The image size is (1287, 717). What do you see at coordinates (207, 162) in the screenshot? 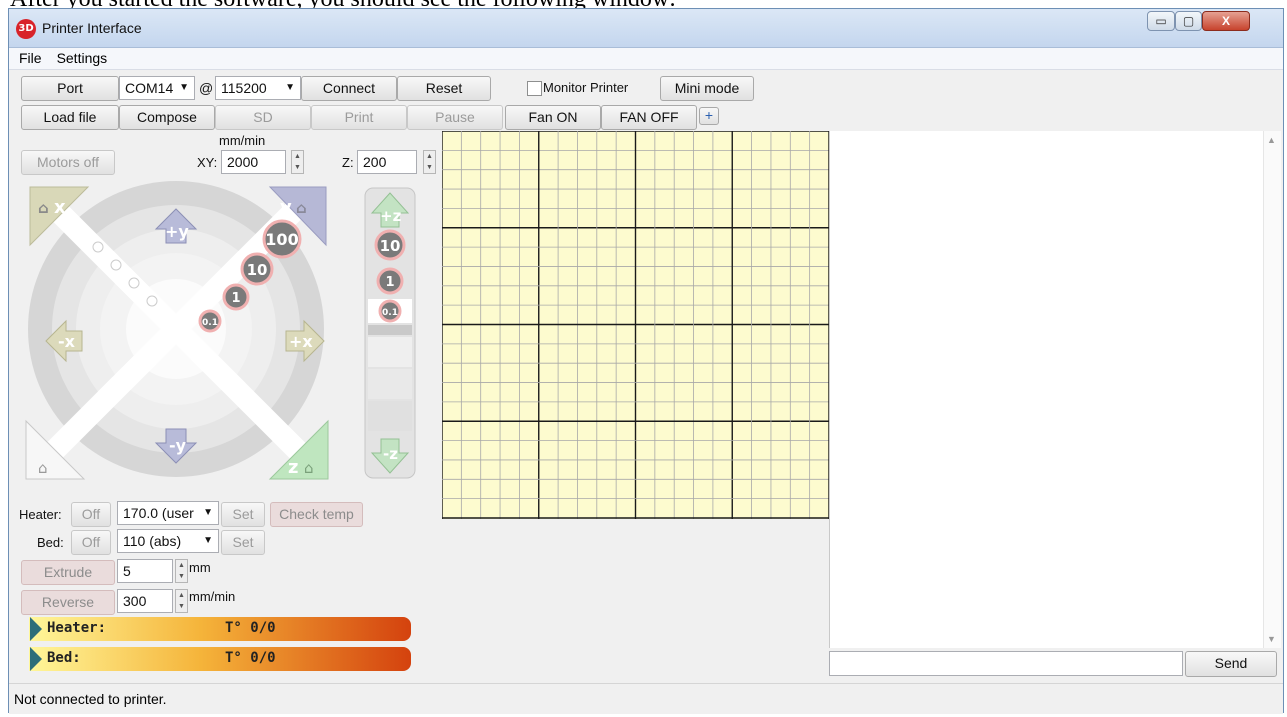
I see `xy-speed-label: XY:` at bounding box center [207, 162].